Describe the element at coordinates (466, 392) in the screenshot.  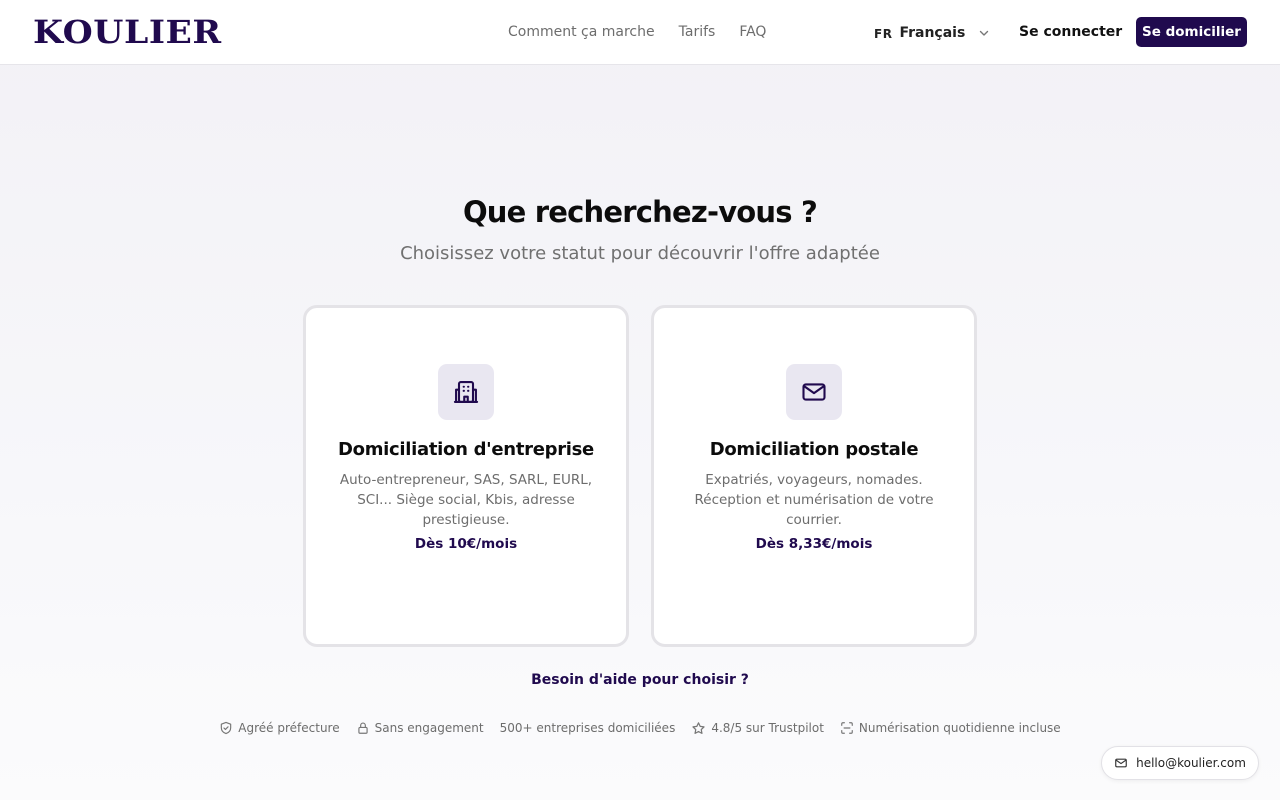
I see `building-icon` at that location.